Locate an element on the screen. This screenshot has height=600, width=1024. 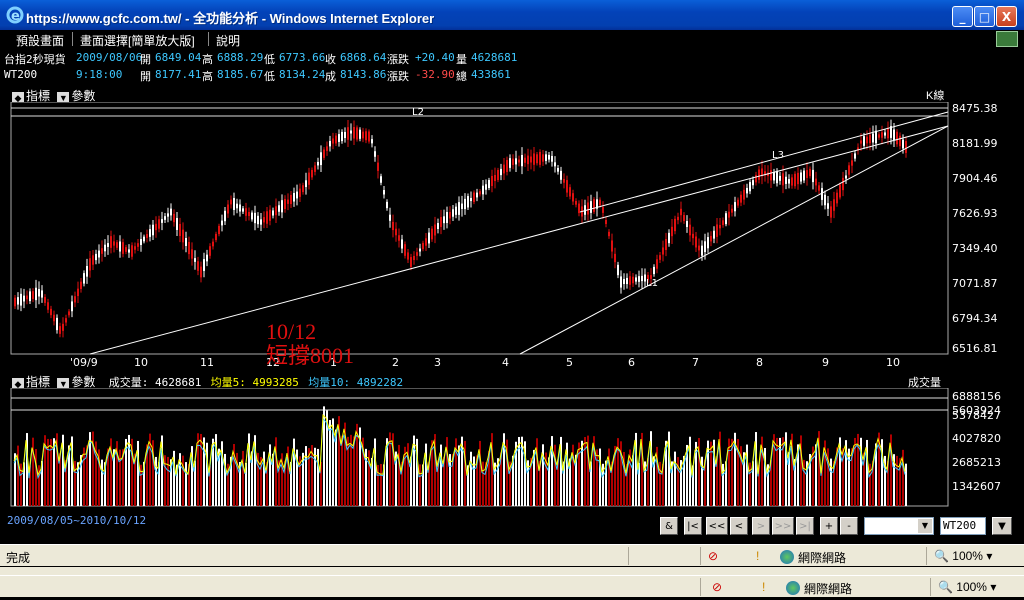
price-panel-header: ◆ 指標 ▼ 參數 is located at coordinates (53, 95).